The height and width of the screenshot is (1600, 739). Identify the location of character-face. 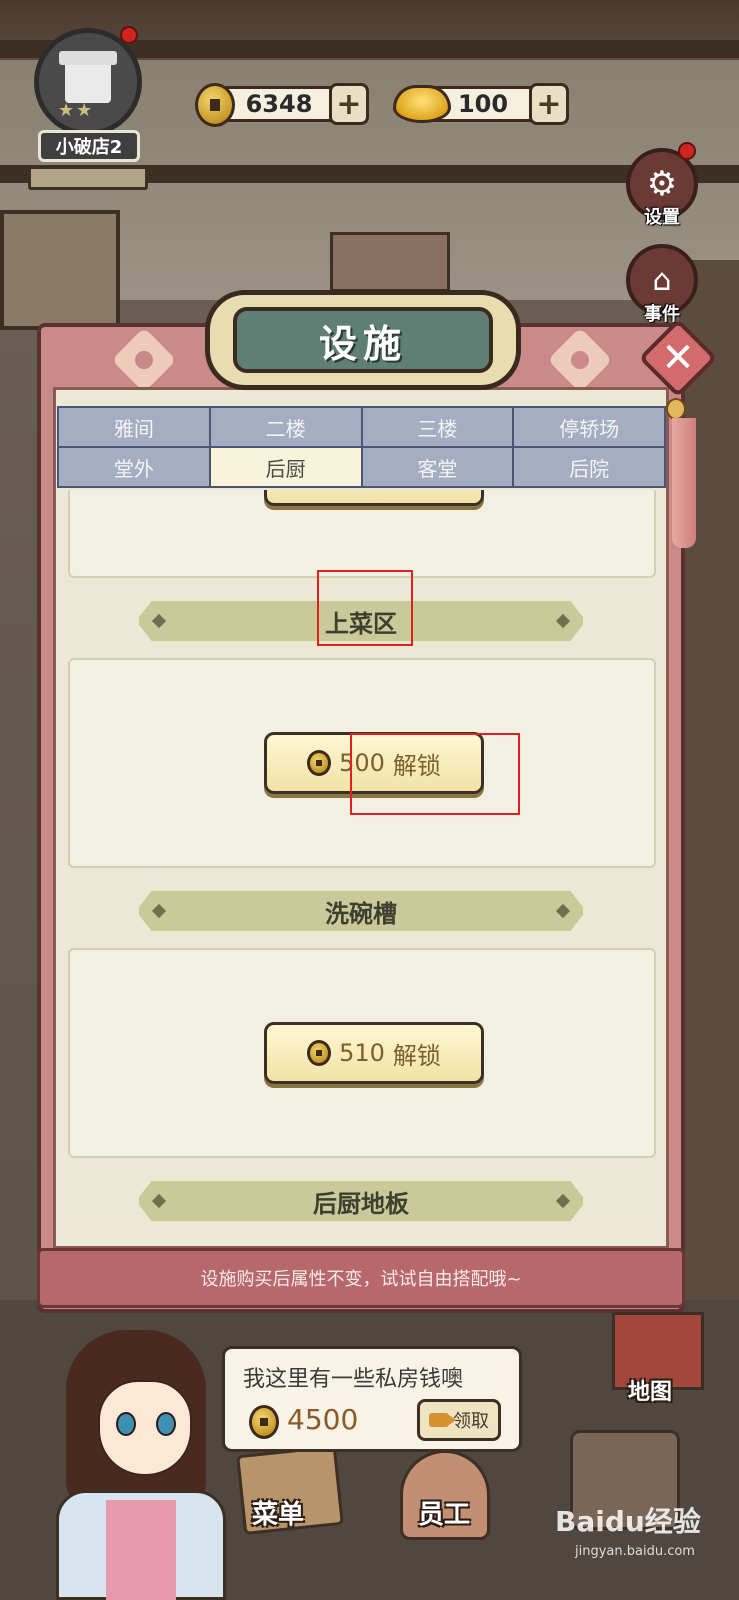
(145, 1428).